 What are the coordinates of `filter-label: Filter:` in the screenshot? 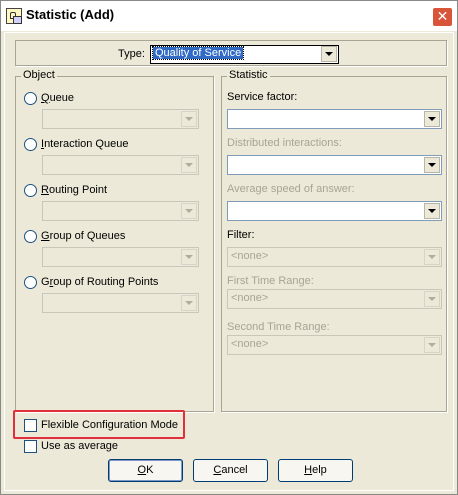 It's located at (241, 235).